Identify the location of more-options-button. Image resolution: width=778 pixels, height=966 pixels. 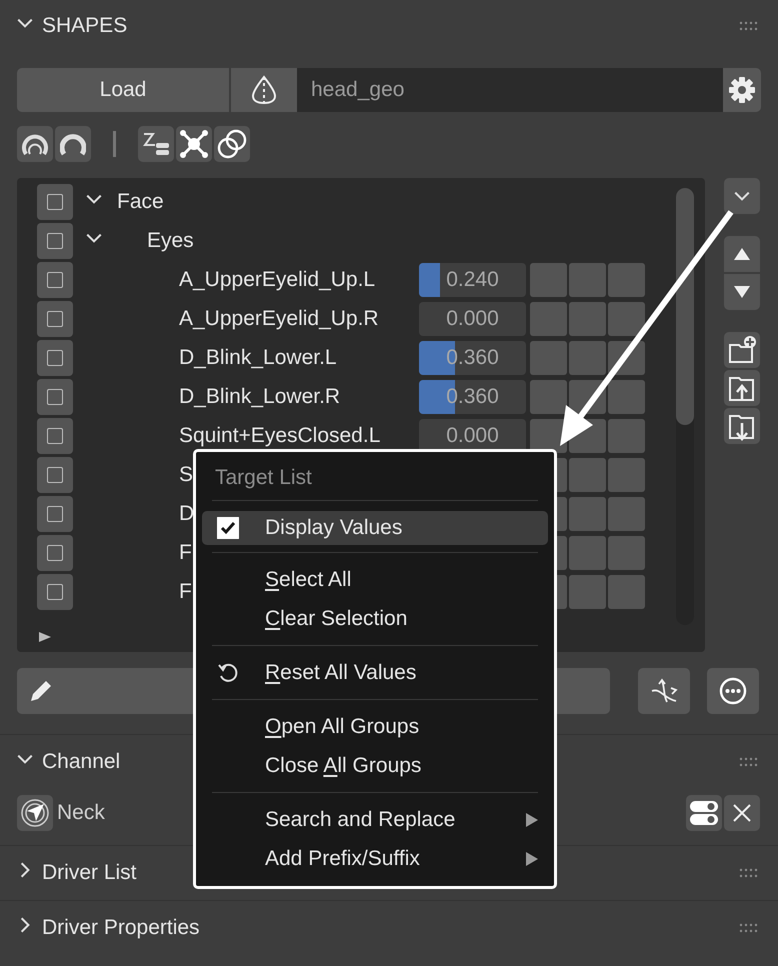
(733, 691).